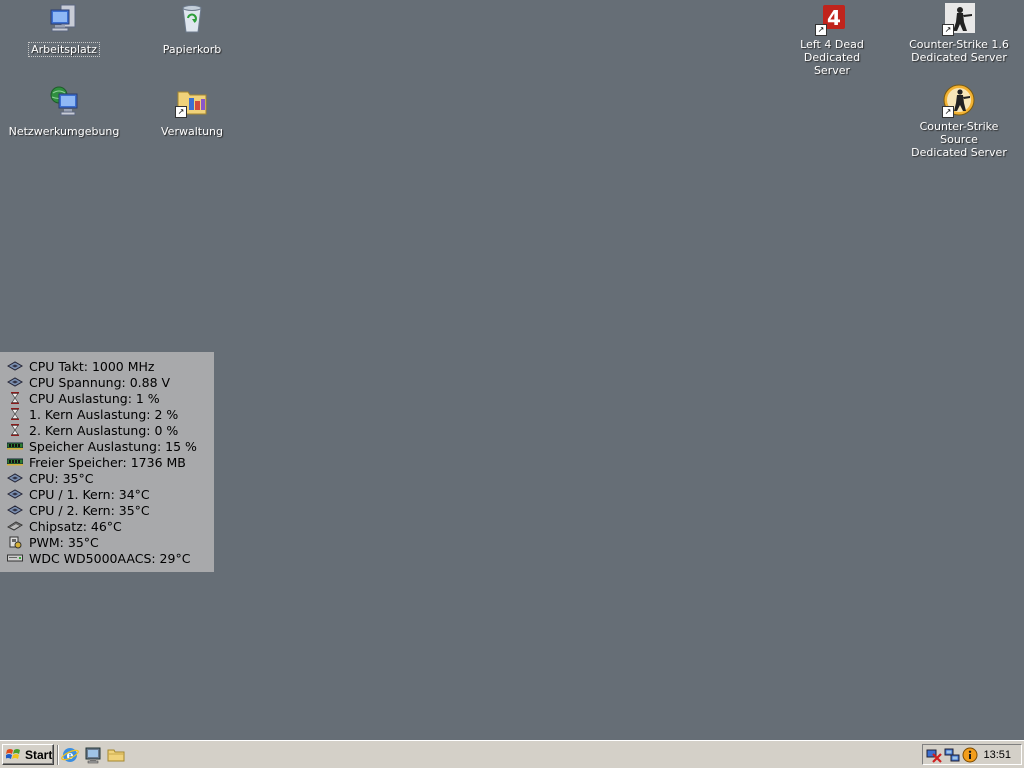 This screenshot has width=1024, height=768. Describe the element at coordinates (58, 755) in the screenshot. I see `quick-launch-separator` at that location.